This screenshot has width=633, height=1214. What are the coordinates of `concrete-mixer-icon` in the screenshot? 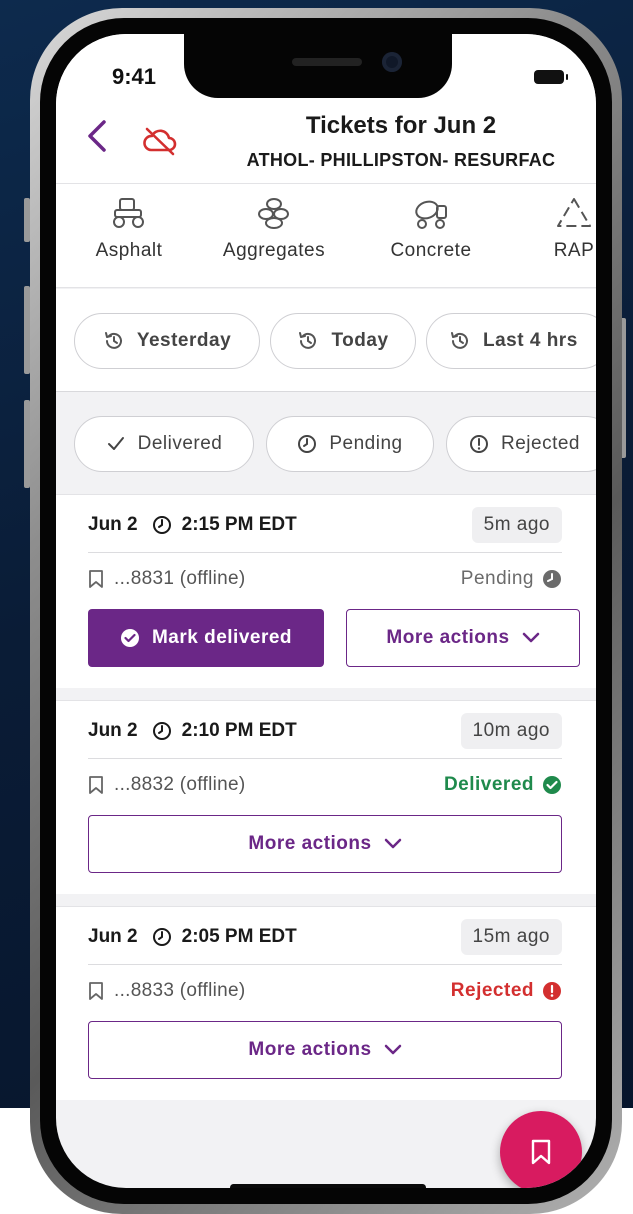 It's located at (431, 214).